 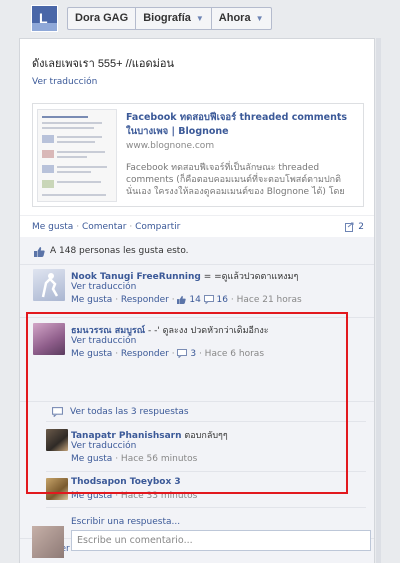 I want to click on tab-page-name: Dora GAG, so click(x=102, y=18).